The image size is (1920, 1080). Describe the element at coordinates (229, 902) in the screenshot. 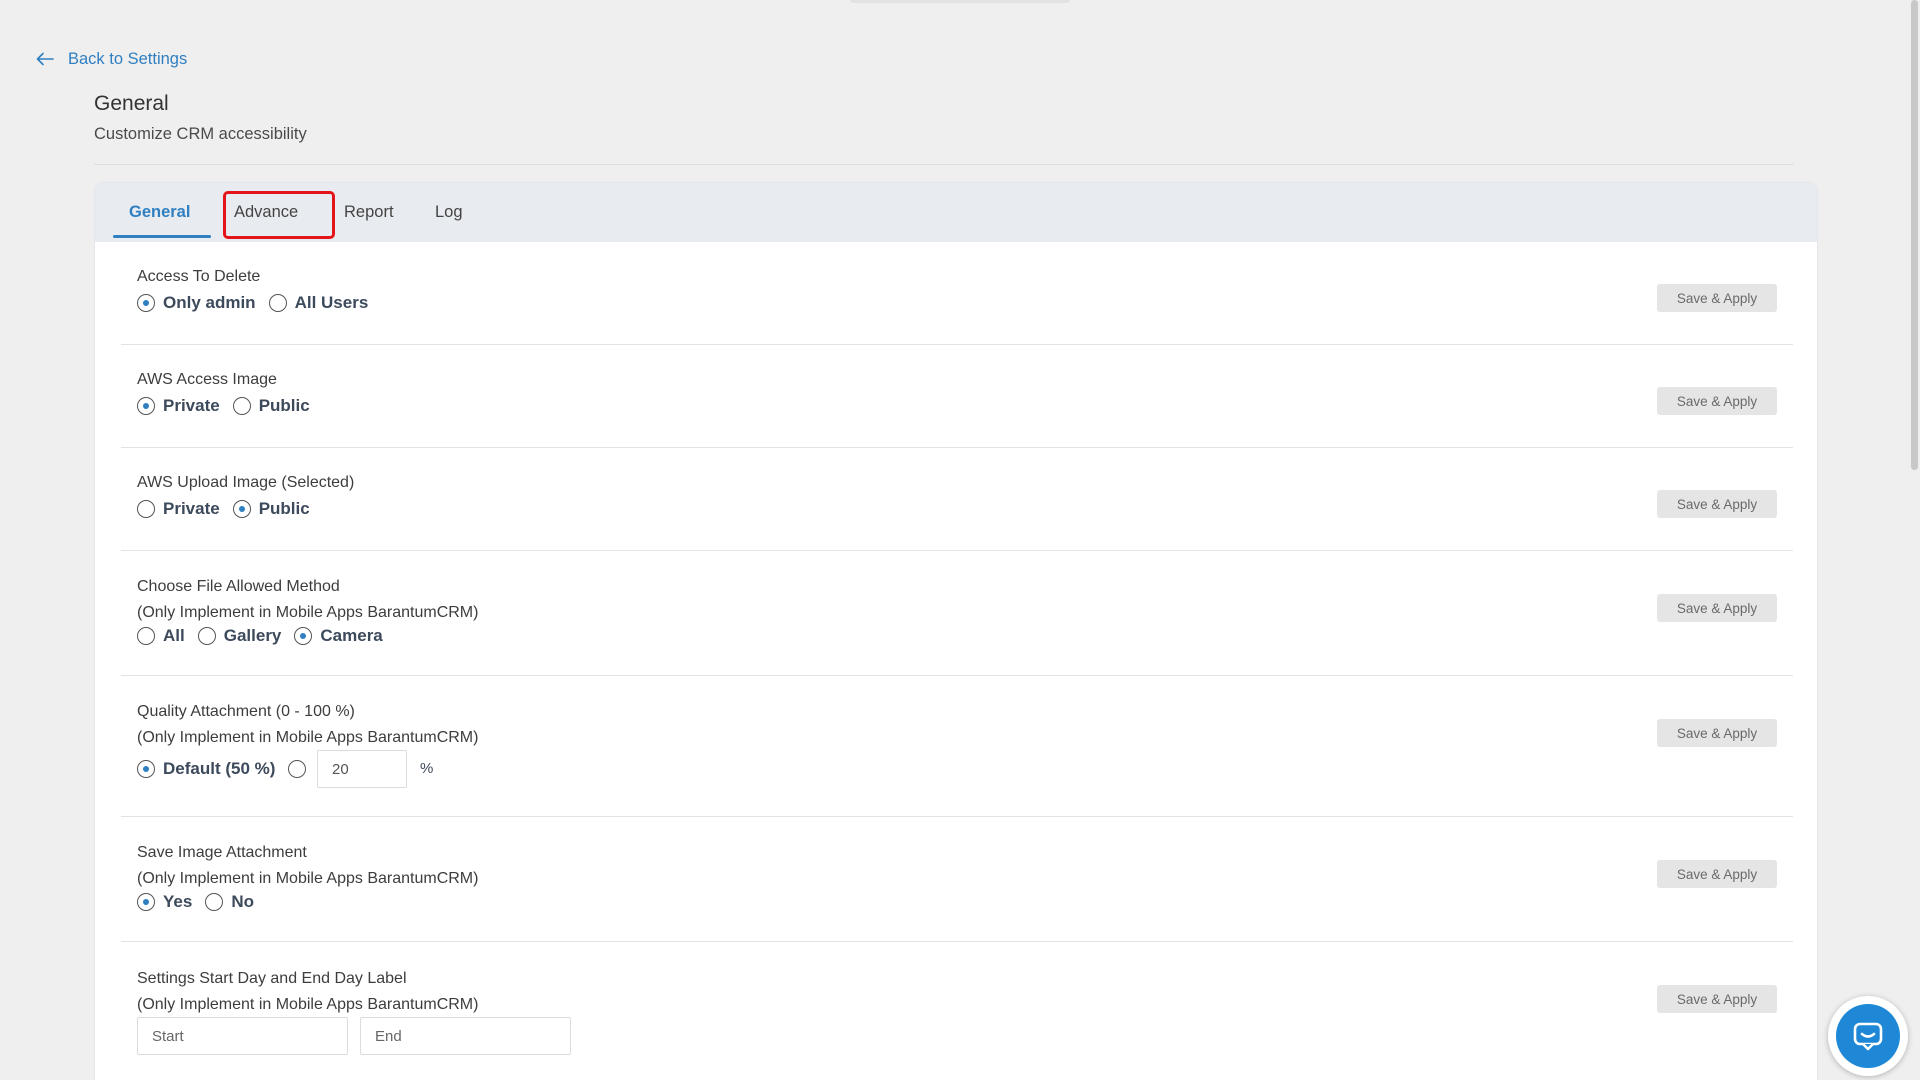

I see `radio-no: No` at that location.